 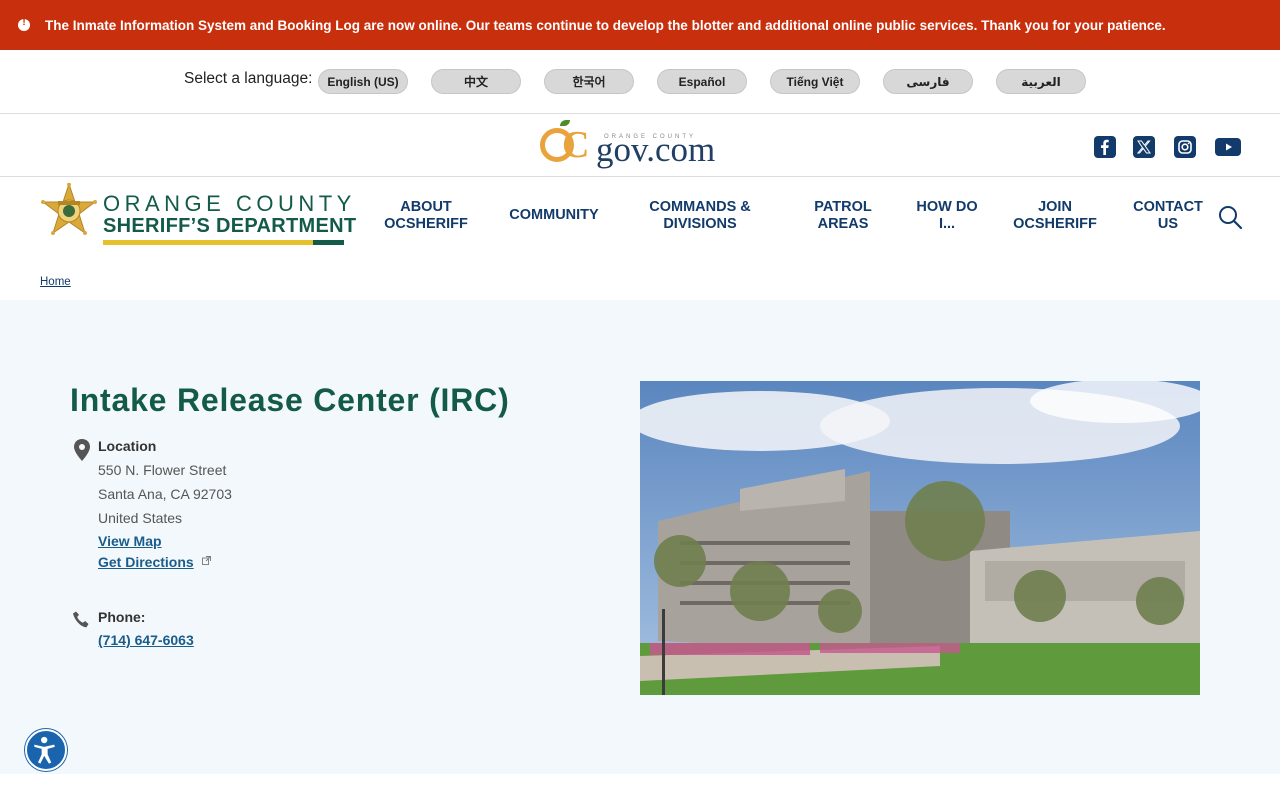 I want to click on language-vietnamese: Tiếng Việt, so click(x=815, y=81).